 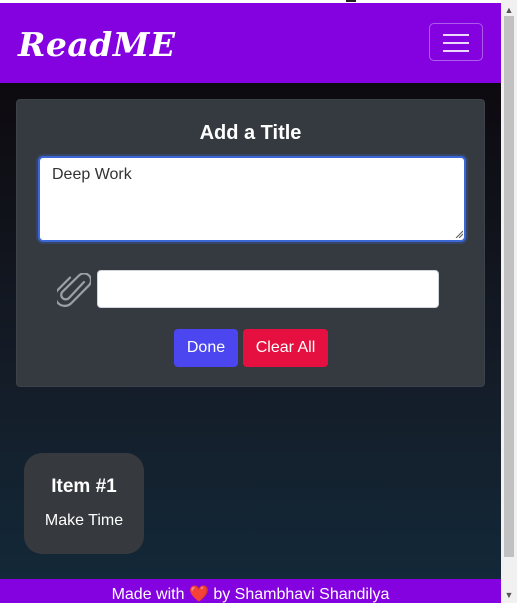 I want to click on navbar-toggler-button, so click(x=456, y=42).